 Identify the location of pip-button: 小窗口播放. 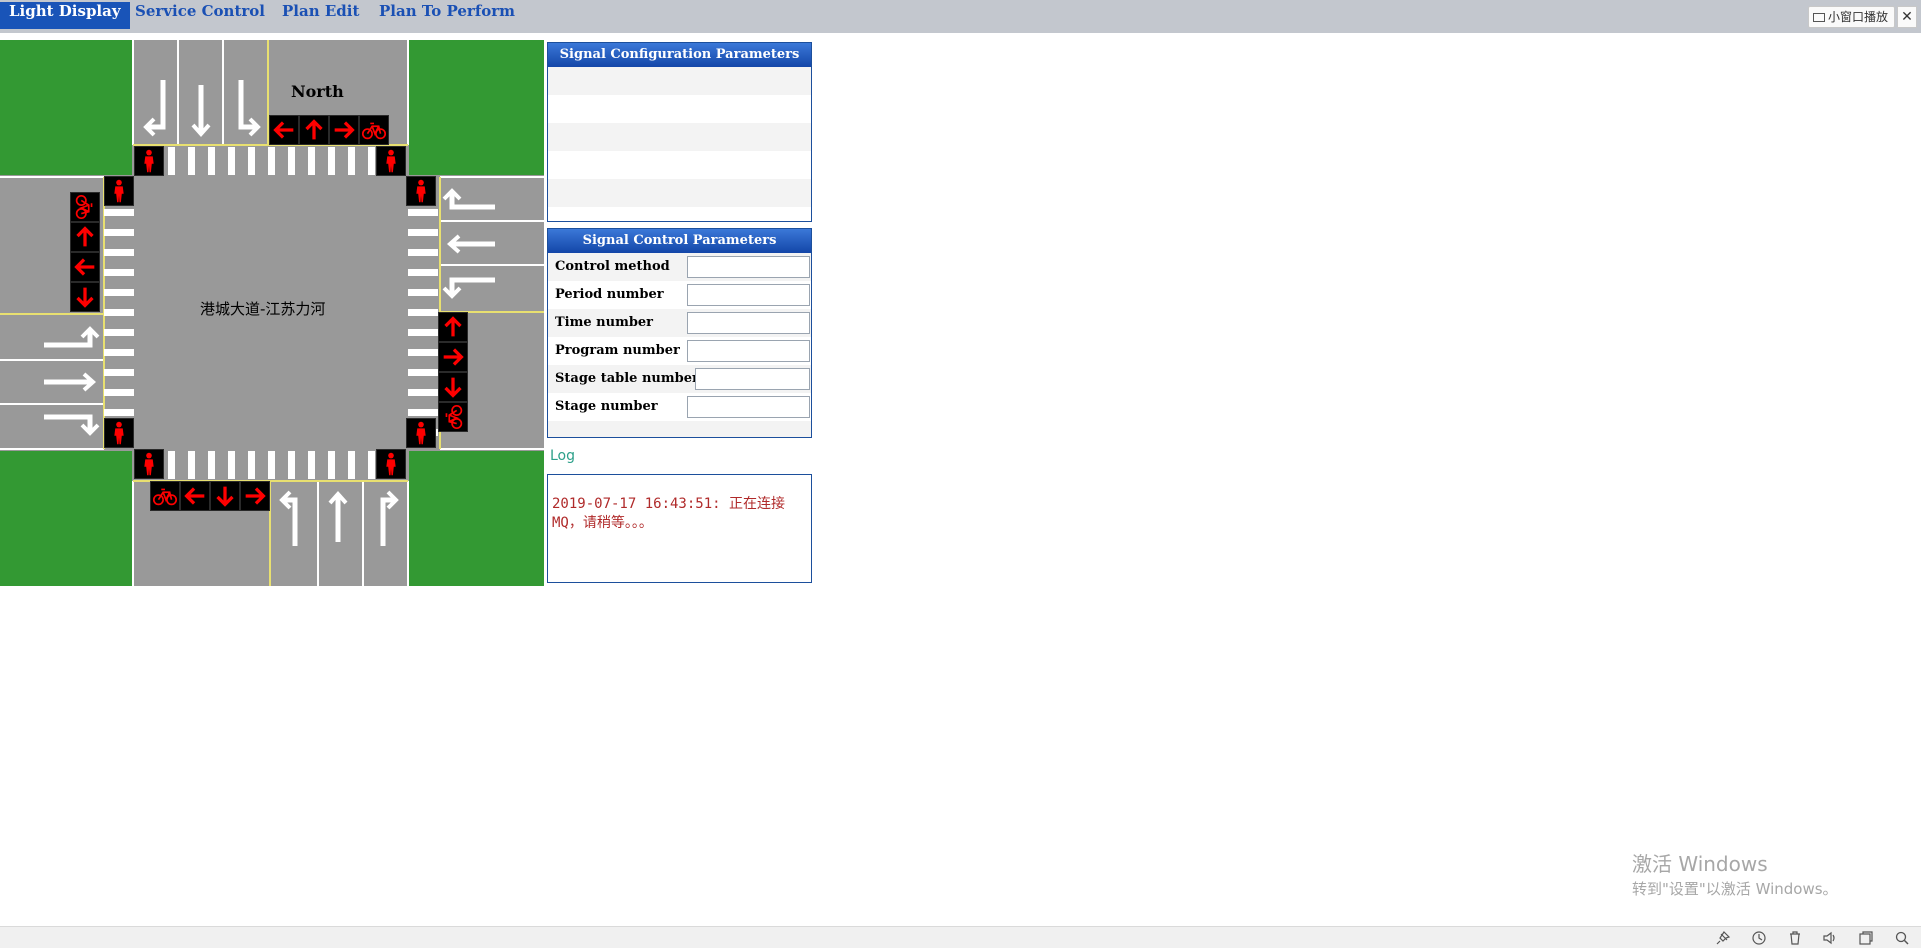
(1851, 17).